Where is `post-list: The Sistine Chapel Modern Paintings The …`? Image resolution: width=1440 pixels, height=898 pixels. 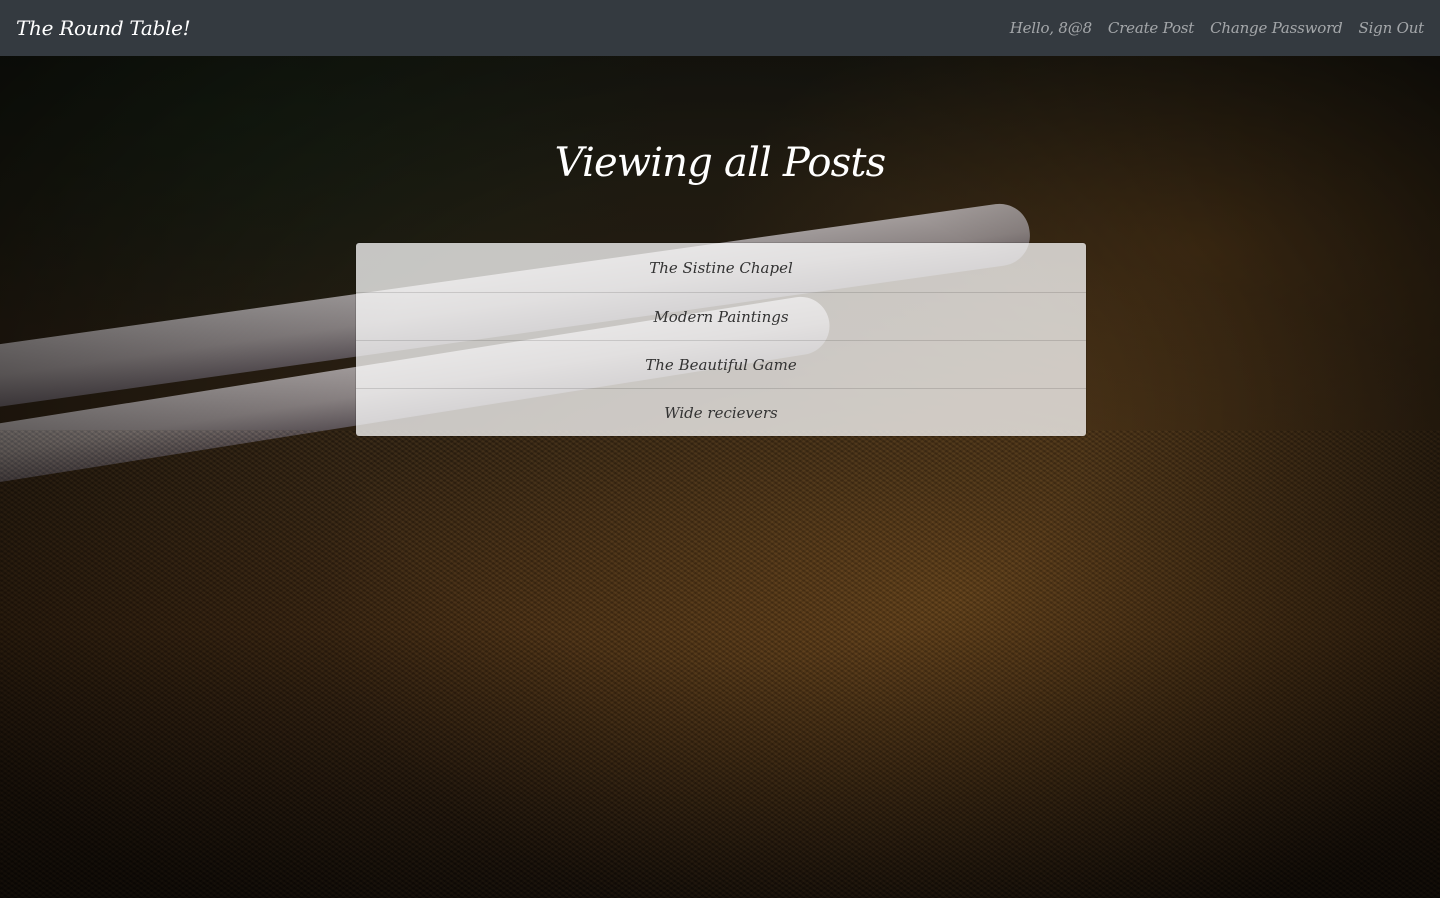 post-list: The Sistine Chapel Modern Paintings The … is located at coordinates (721, 339).